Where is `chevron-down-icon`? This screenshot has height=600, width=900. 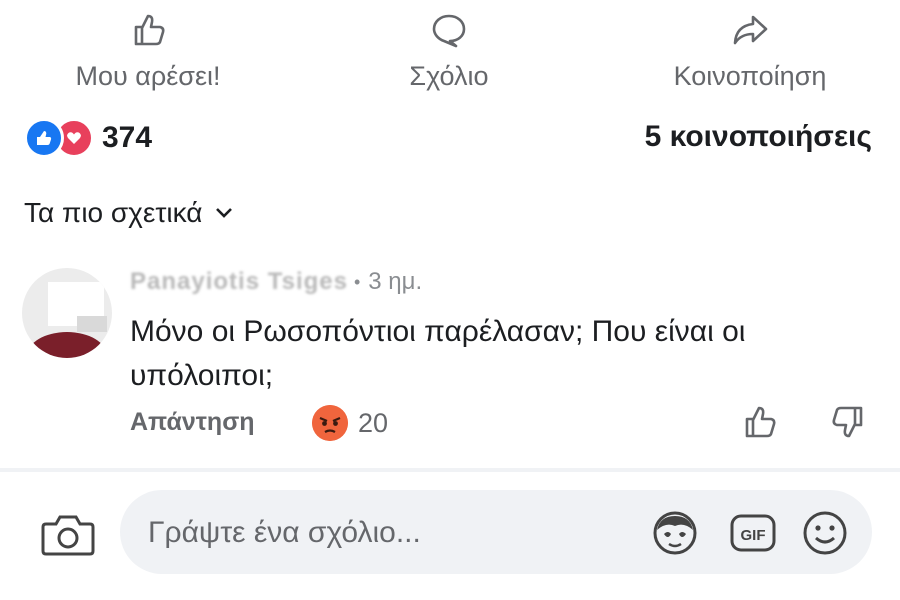
chevron-down-icon is located at coordinates (224, 213).